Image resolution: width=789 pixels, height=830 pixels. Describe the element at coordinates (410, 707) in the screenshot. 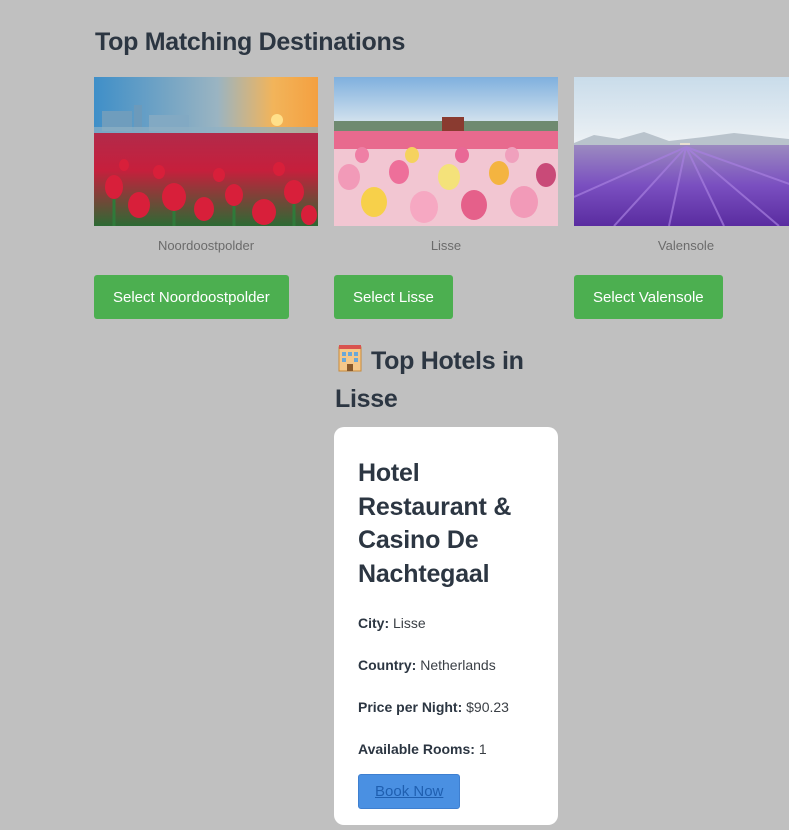

I see `price-label: Price per Night:` at that location.